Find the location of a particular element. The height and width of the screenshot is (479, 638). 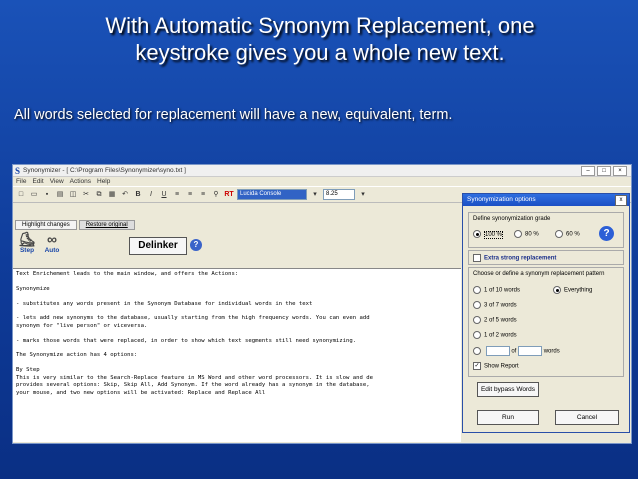

show-report-checkbox: ✓ Show Report is located at coordinates (496, 366).